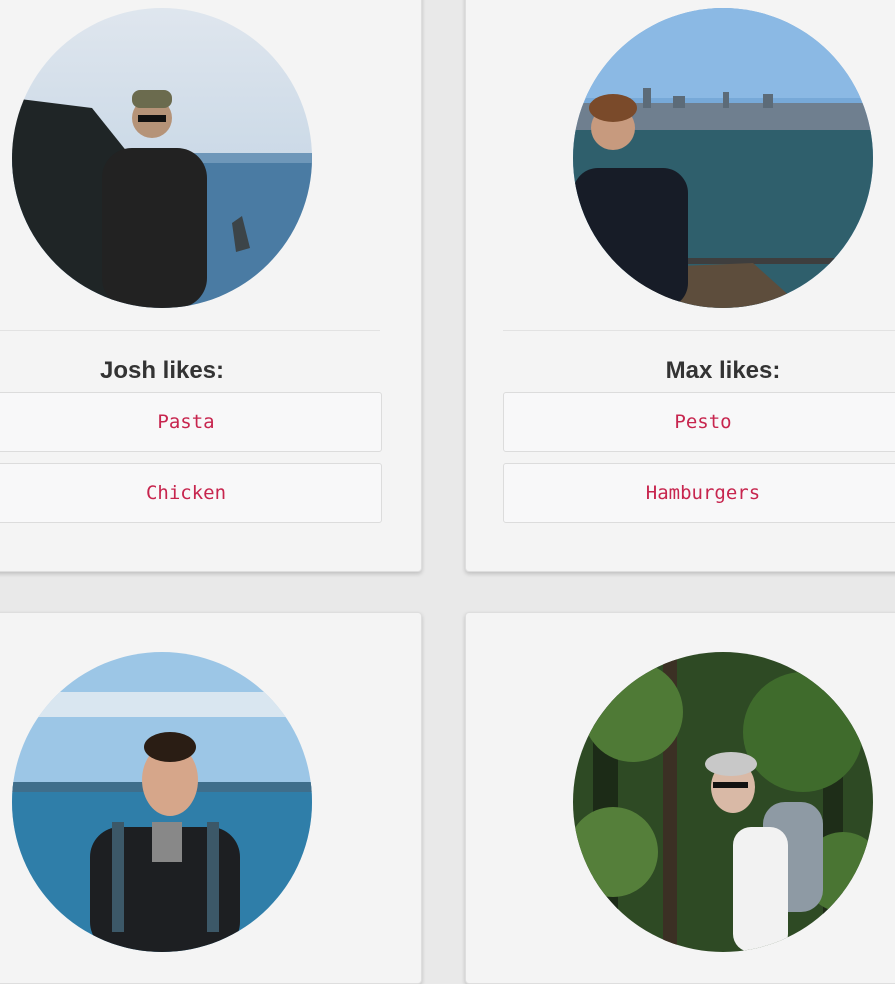 This screenshot has height=984, width=895. What do you see at coordinates (162, 370) in the screenshot?
I see `likes-title-josh: Josh likes:` at bounding box center [162, 370].